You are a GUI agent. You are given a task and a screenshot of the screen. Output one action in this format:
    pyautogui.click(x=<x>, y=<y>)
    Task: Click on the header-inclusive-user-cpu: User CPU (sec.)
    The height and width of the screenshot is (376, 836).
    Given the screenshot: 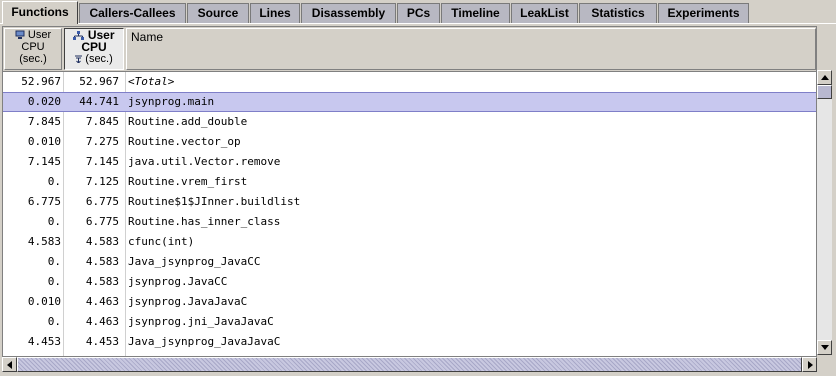 What is the action you would take?
    pyautogui.click(x=94, y=49)
    